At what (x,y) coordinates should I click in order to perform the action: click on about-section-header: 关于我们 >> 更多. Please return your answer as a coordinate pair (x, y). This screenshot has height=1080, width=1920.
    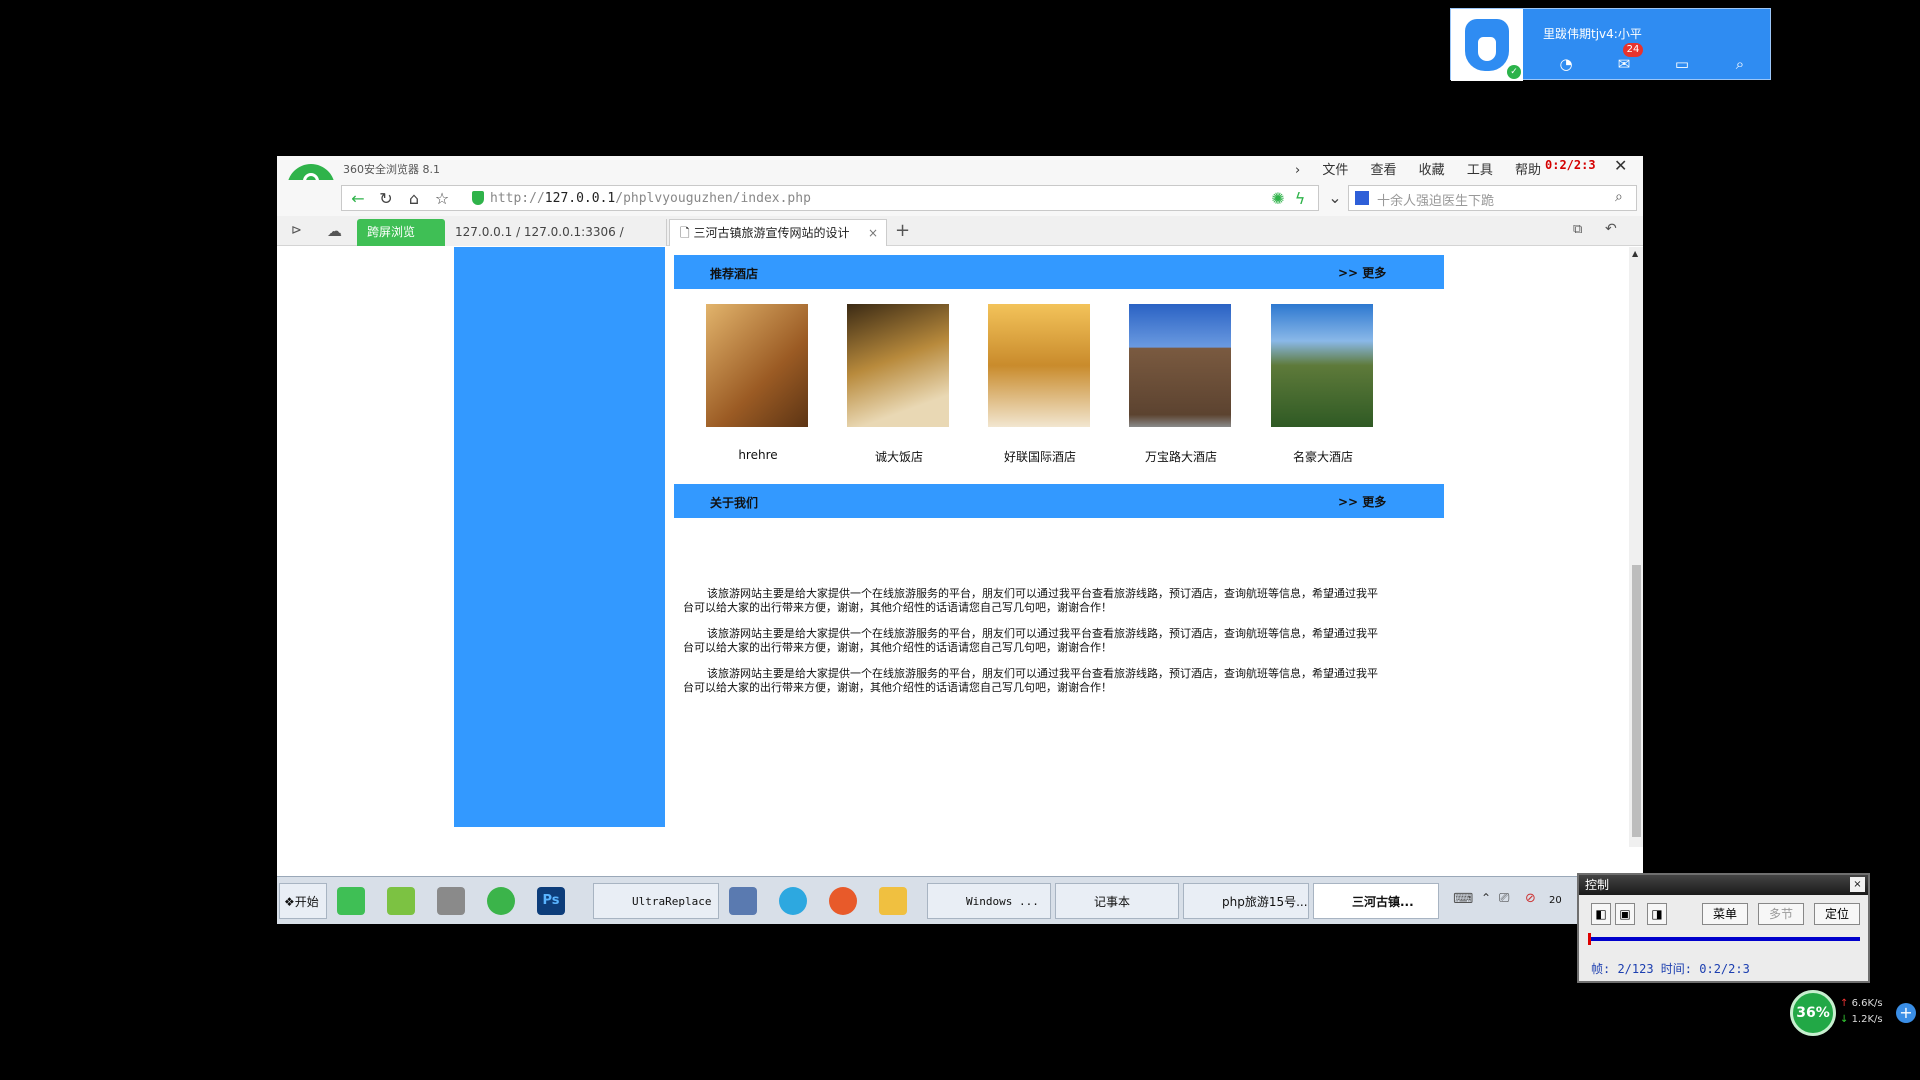
    Looking at the image, I should click on (1059, 501).